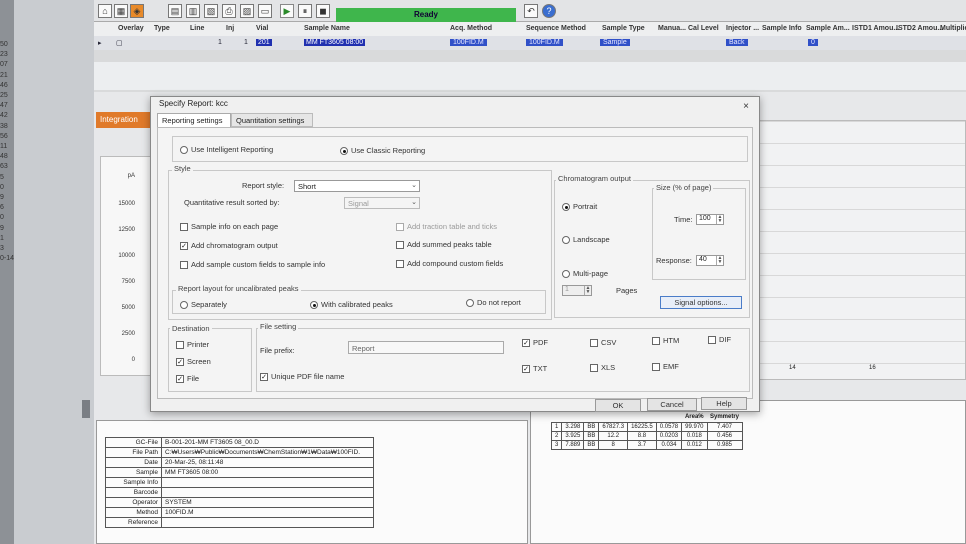 Image resolution: width=966 pixels, height=544 pixels. I want to click on format-htm: HTM, so click(665, 341).